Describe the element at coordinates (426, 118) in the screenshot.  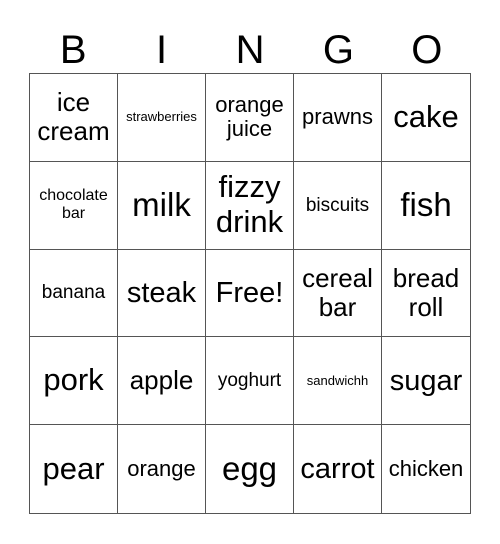
I see `bingo-cell: cake` at that location.